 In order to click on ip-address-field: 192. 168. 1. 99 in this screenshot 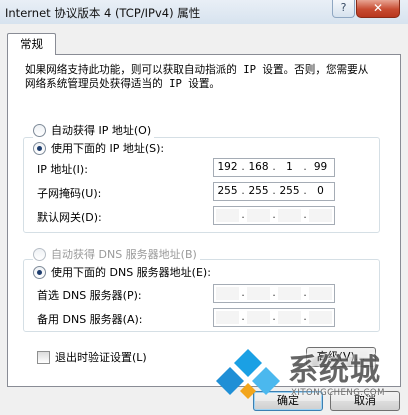, I will do `click(274, 167)`.